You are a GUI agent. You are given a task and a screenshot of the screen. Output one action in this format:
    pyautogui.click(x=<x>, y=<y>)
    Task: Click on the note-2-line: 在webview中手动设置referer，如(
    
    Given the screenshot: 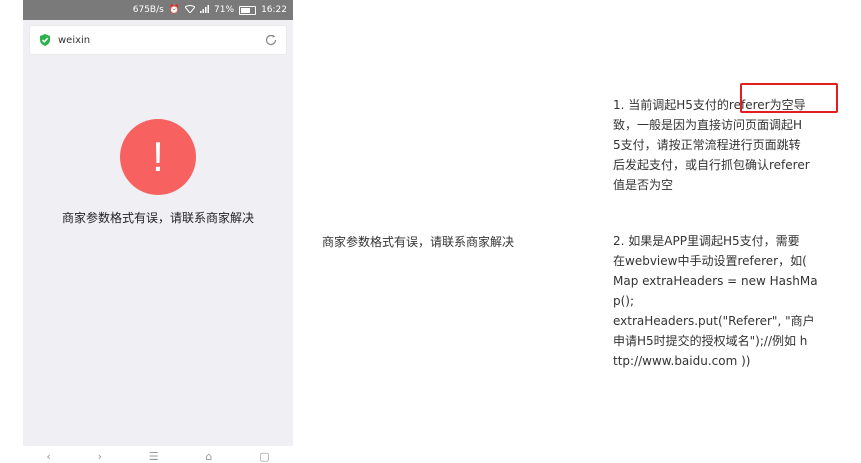 What is the action you would take?
    pyautogui.click(x=710, y=261)
    